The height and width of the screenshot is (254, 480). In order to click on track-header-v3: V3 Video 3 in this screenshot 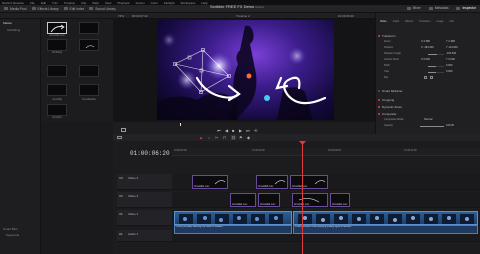, I will do `click(144, 182)`.